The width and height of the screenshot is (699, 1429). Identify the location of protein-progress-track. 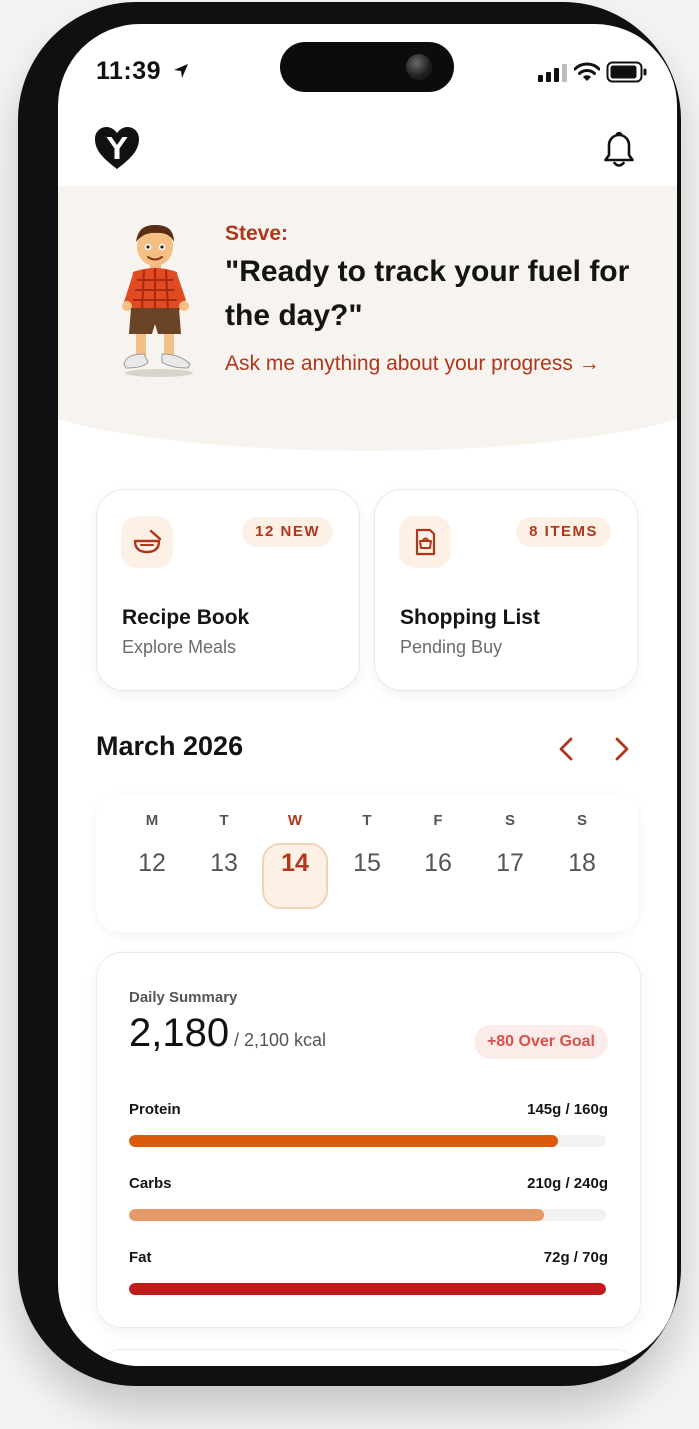
(367, 1141).